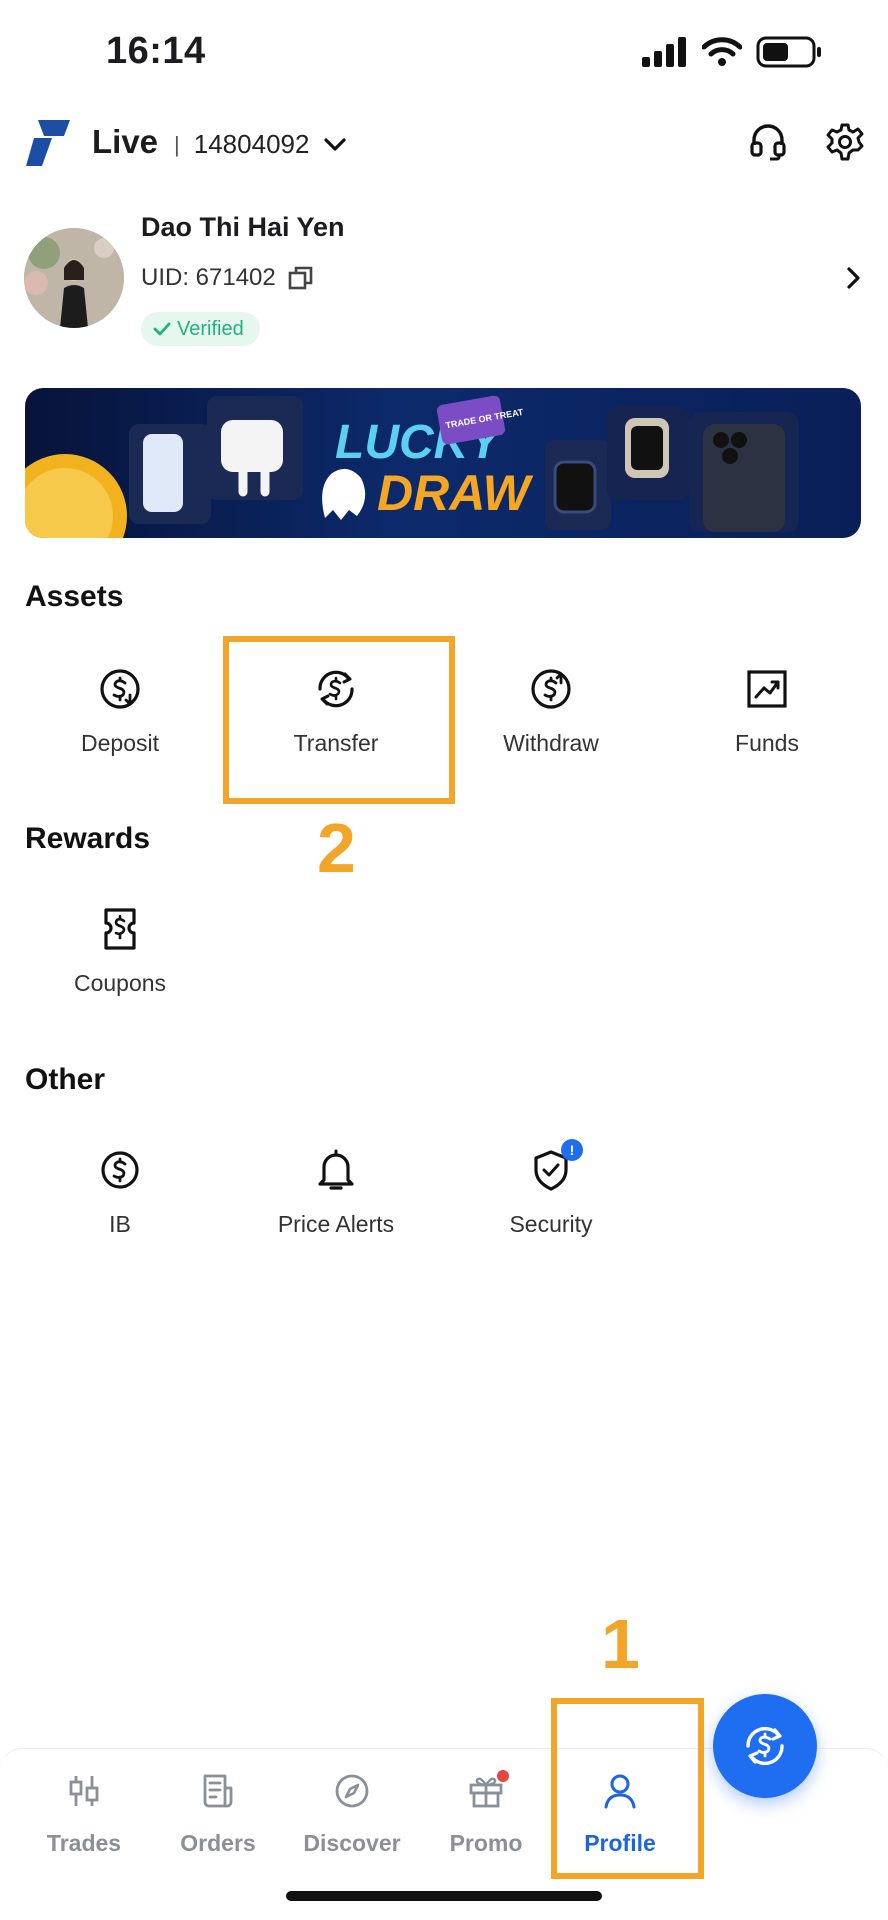 This screenshot has width=888, height=1920. What do you see at coordinates (84, 1791) in the screenshot?
I see `candlestick-icon` at bounding box center [84, 1791].